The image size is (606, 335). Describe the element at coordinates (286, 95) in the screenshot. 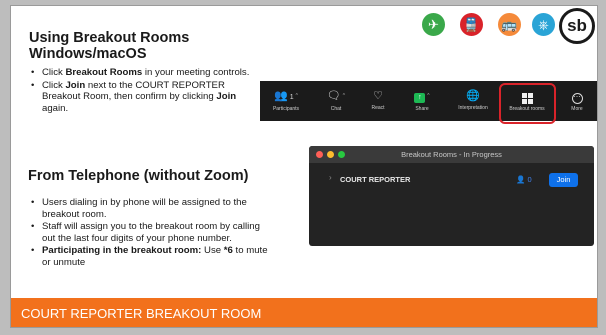

I see `participants-icon: 👥 1 ˆ` at that location.